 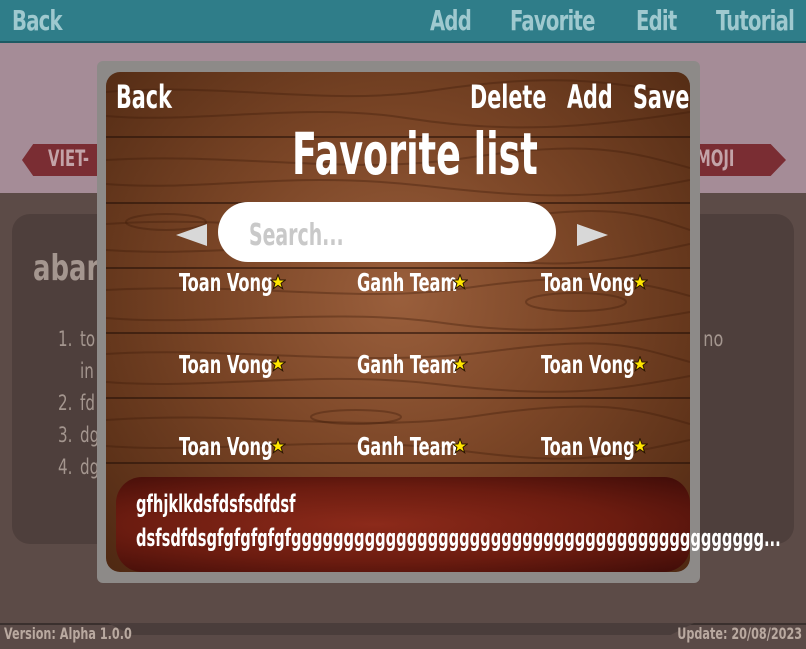 I want to click on version-label: Version: Alpha 1.0.0, so click(x=68, y=633).